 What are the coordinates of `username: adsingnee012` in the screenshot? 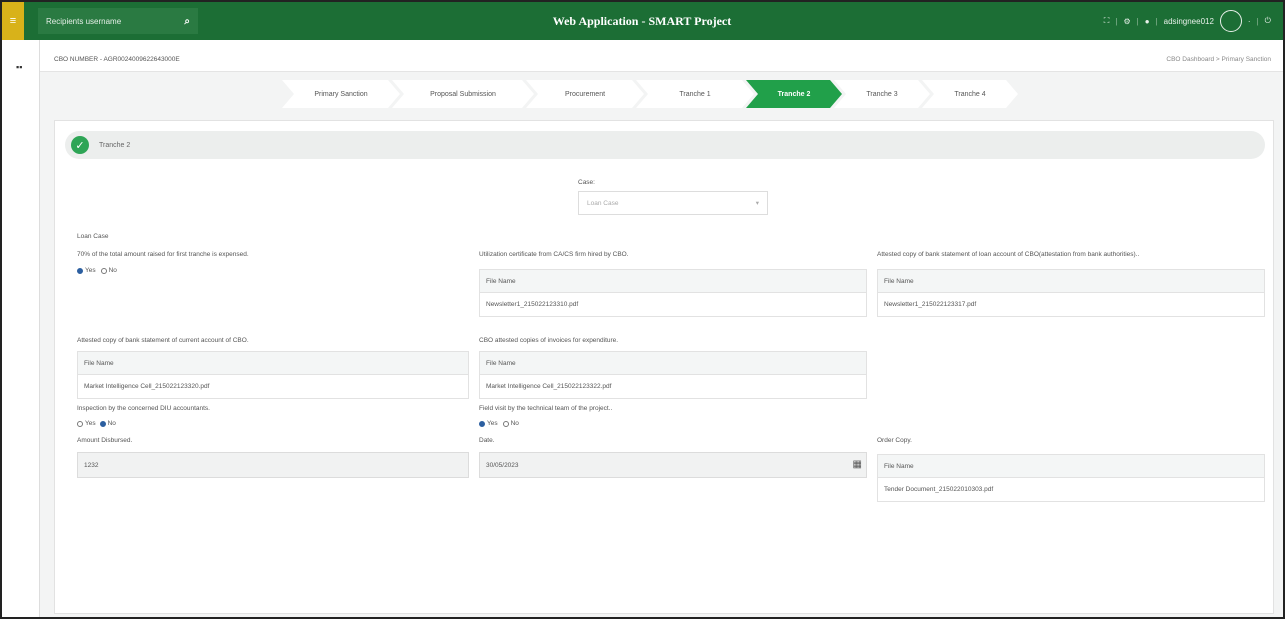 It's located at (1189, 21).